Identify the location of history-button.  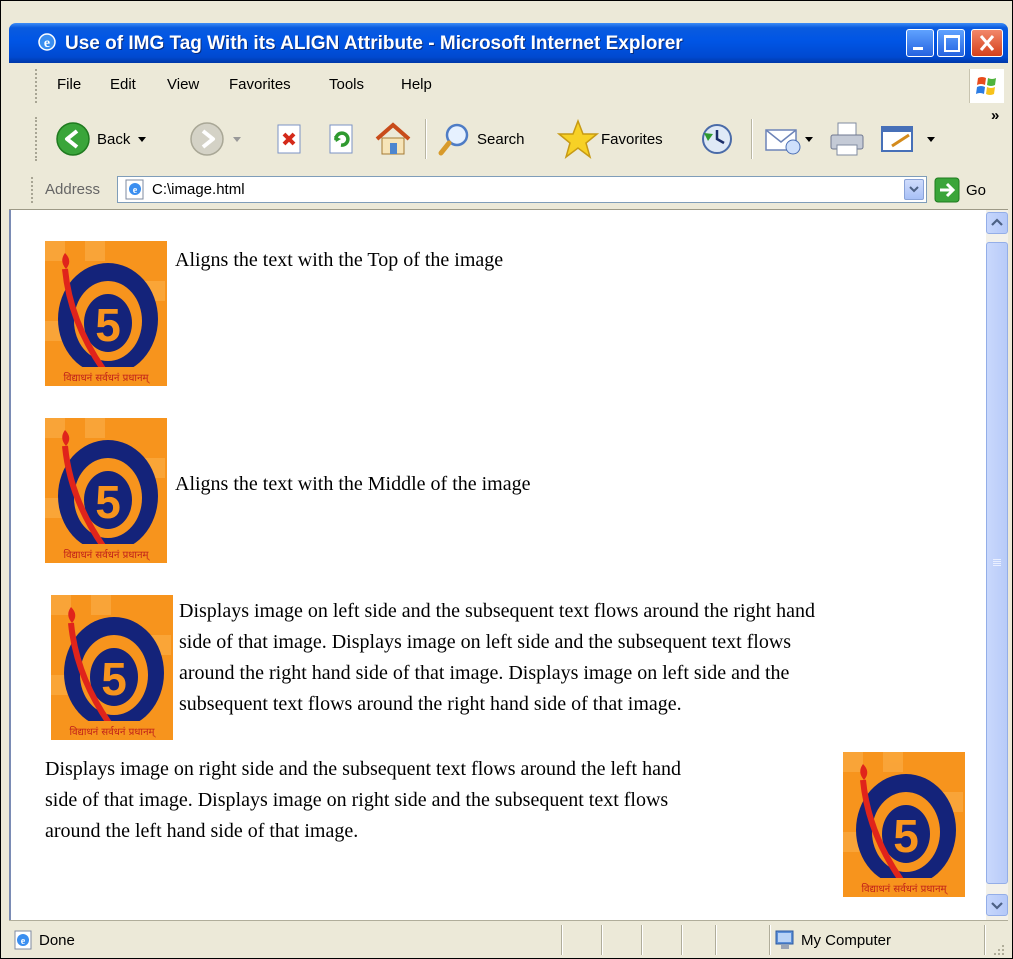
(717, 139).